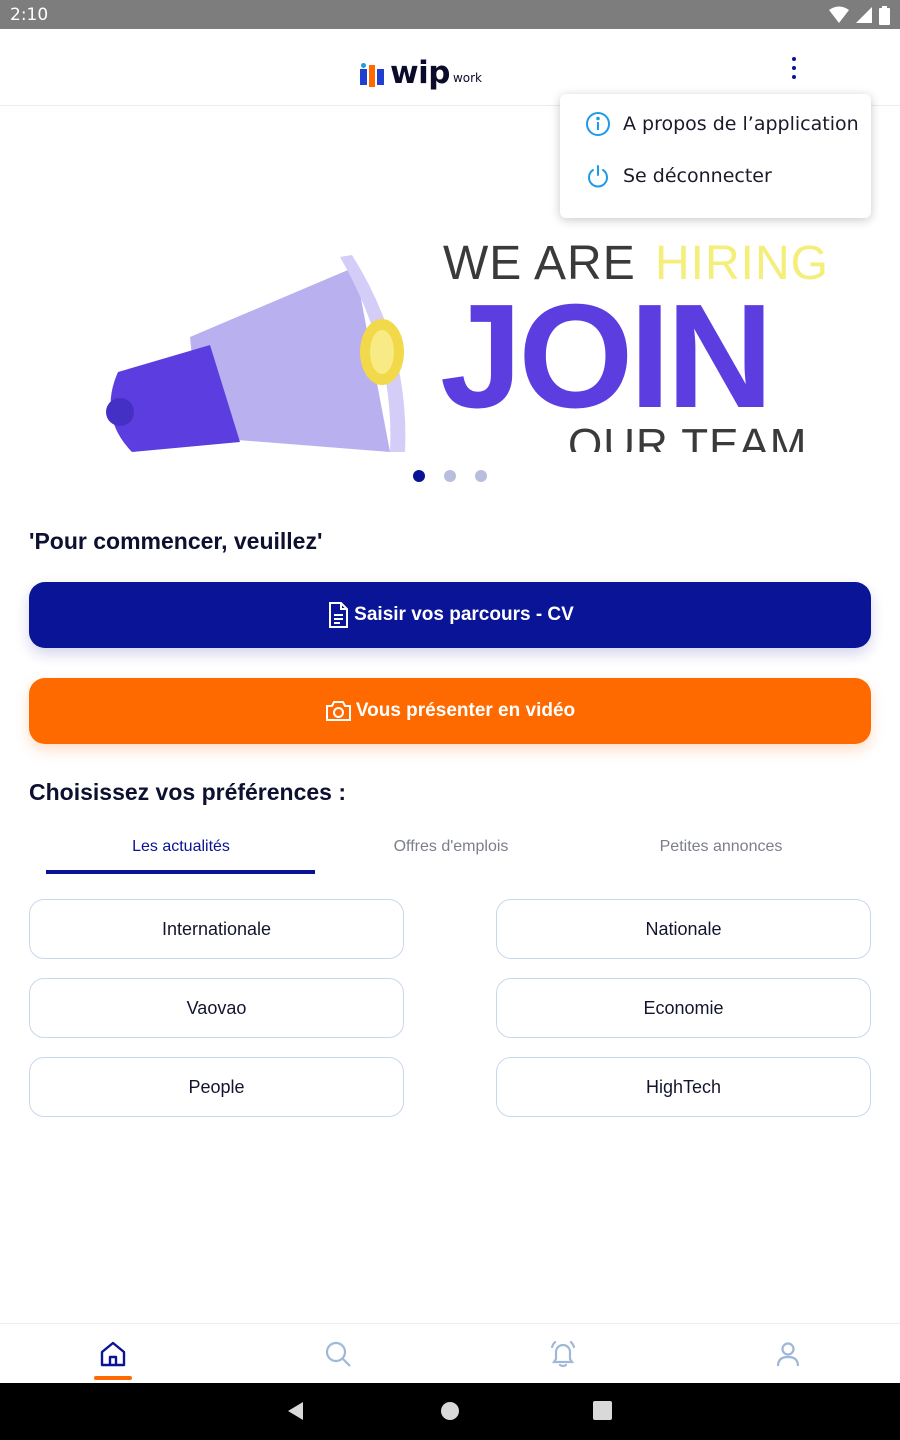 This screenshot has width=900, height=1440. What do you see at coordinates (216, 929) in the screenshot?
I see `chip-internationale: Internationale` at bounding box center [216, 929].